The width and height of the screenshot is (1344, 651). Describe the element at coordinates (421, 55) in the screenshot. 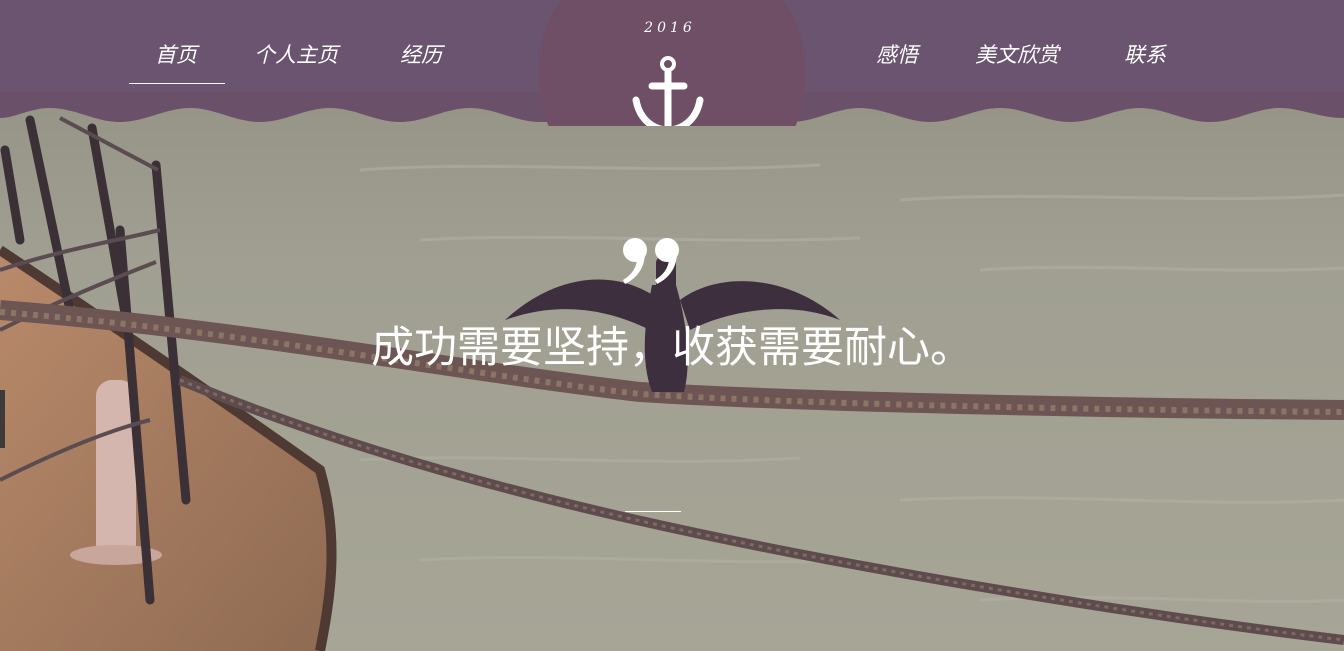

I see `nav-experience: 经历` at that location.